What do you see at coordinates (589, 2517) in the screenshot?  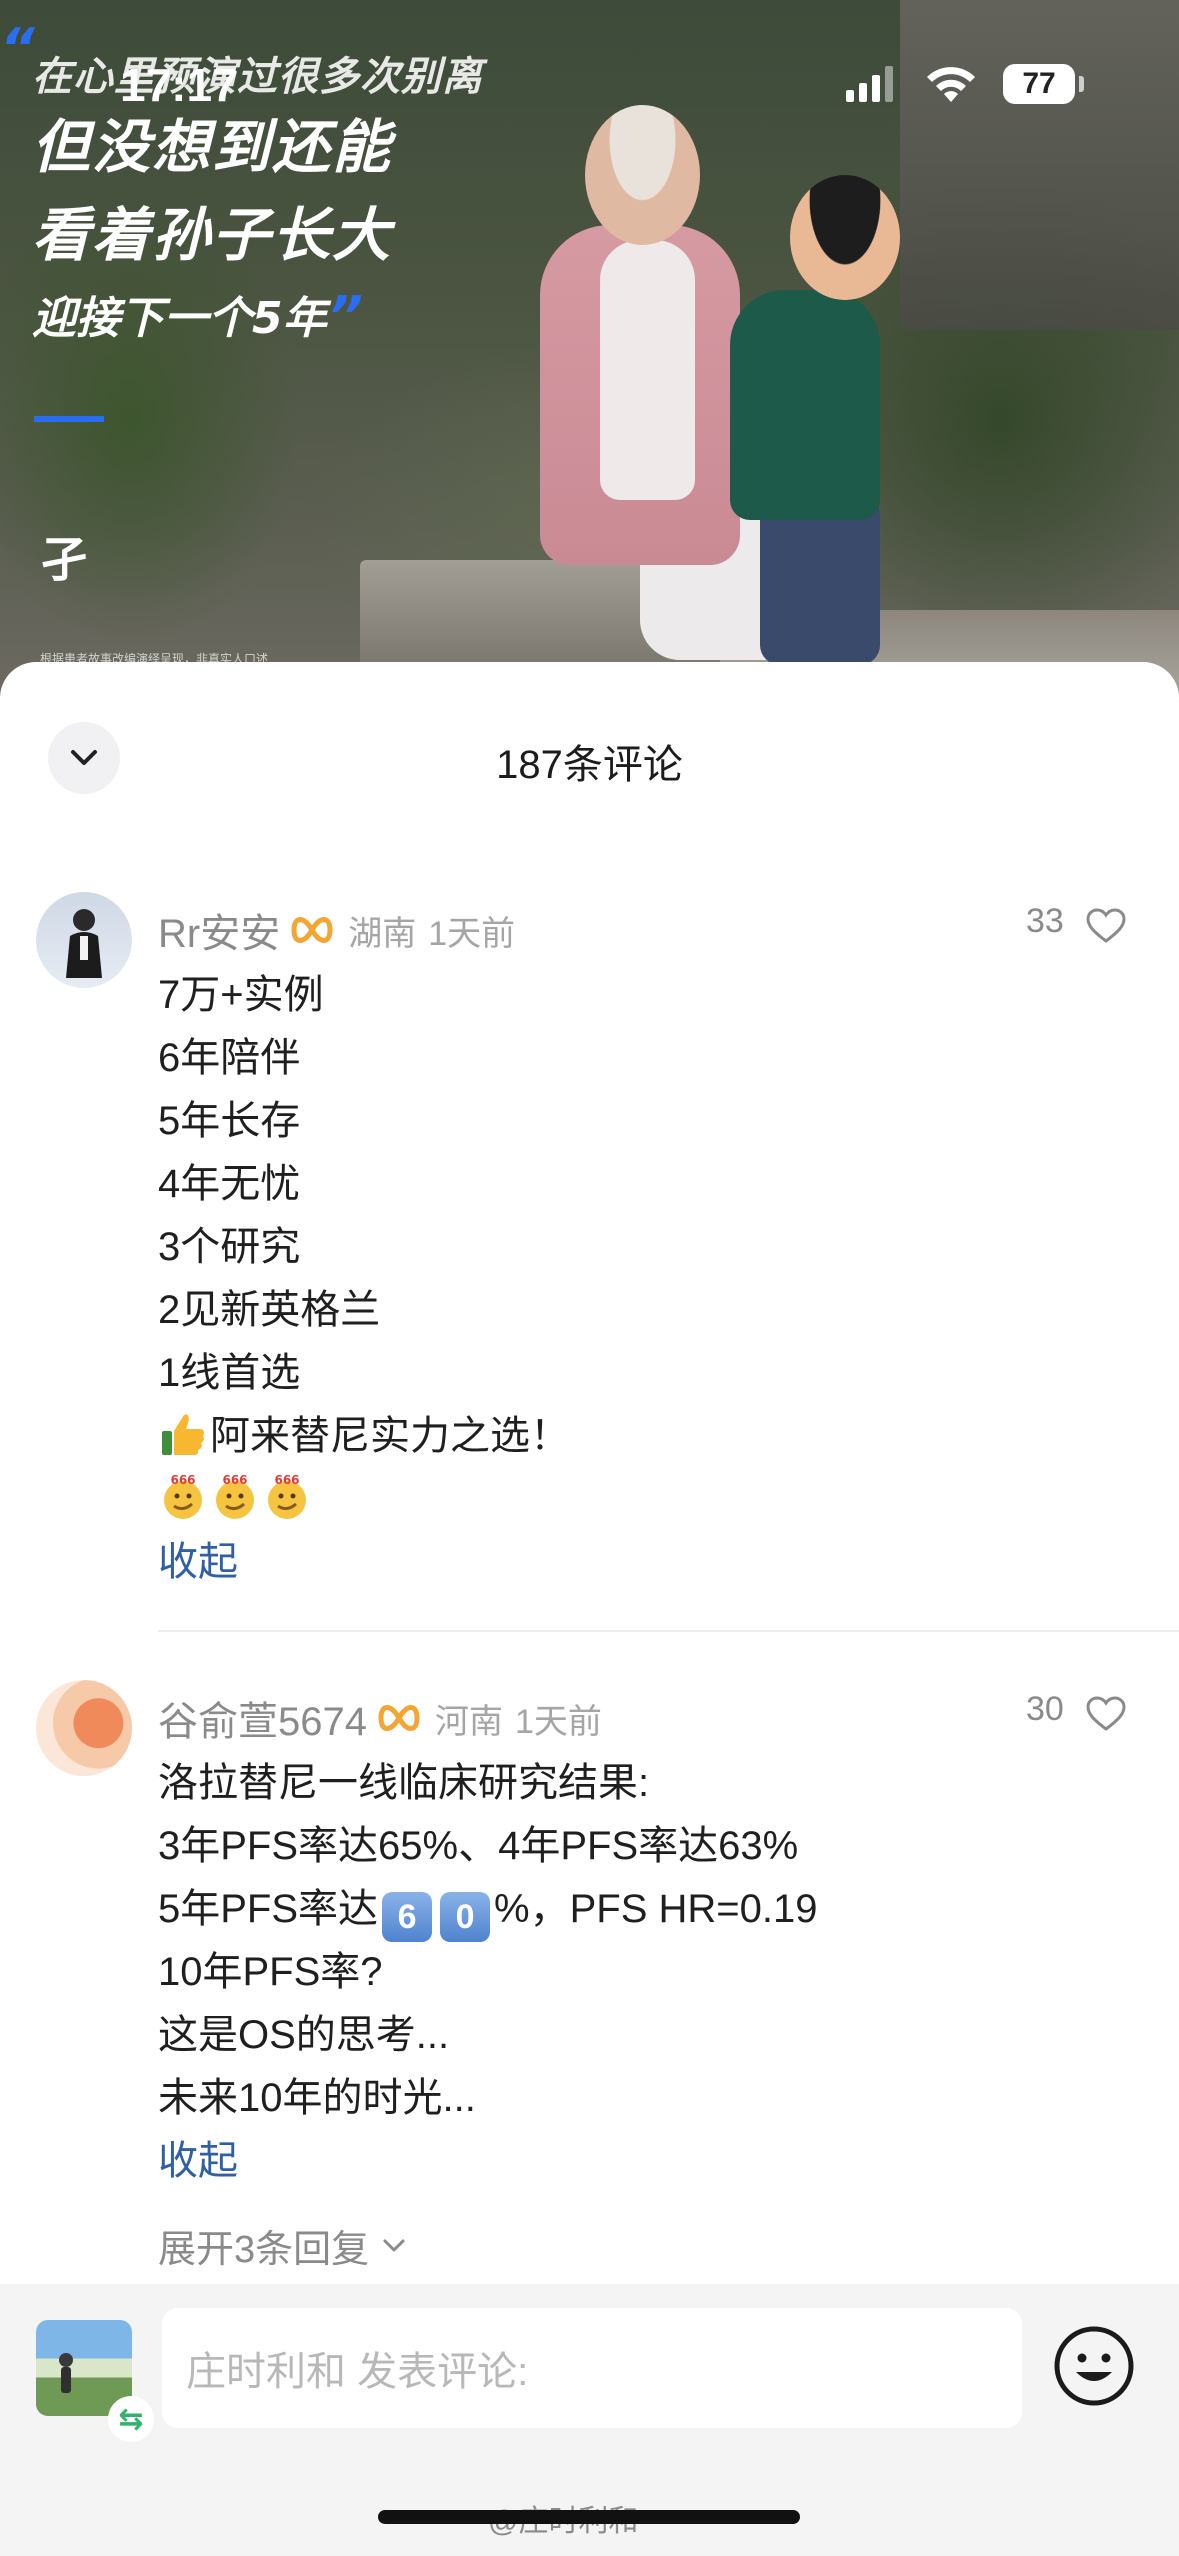 I see `home-indicator` at bounding box center [589, 2517].